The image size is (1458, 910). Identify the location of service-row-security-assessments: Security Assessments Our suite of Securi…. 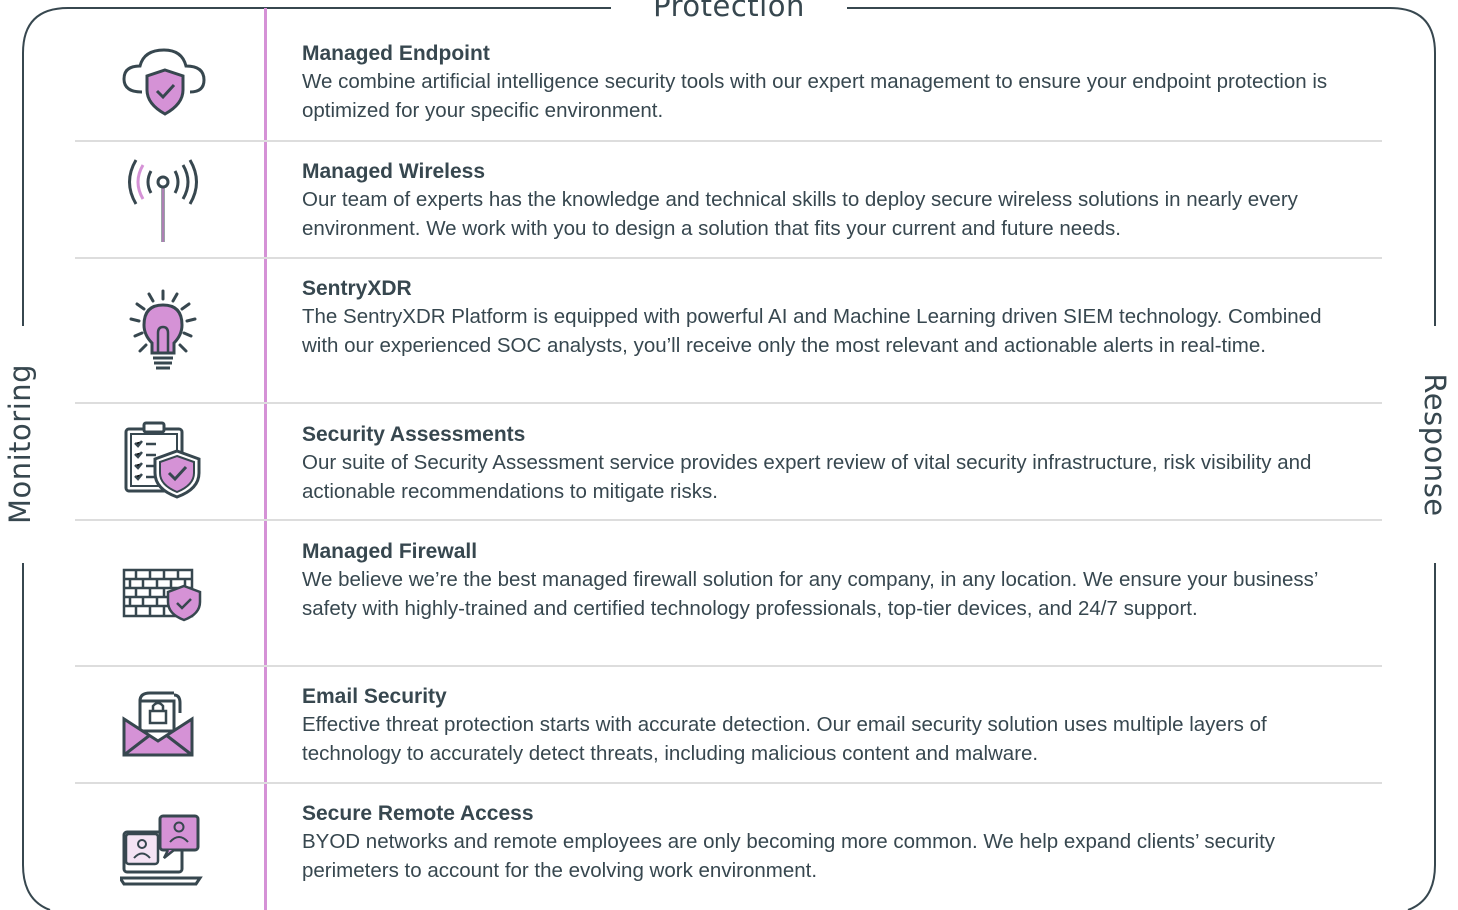
(728, 471).